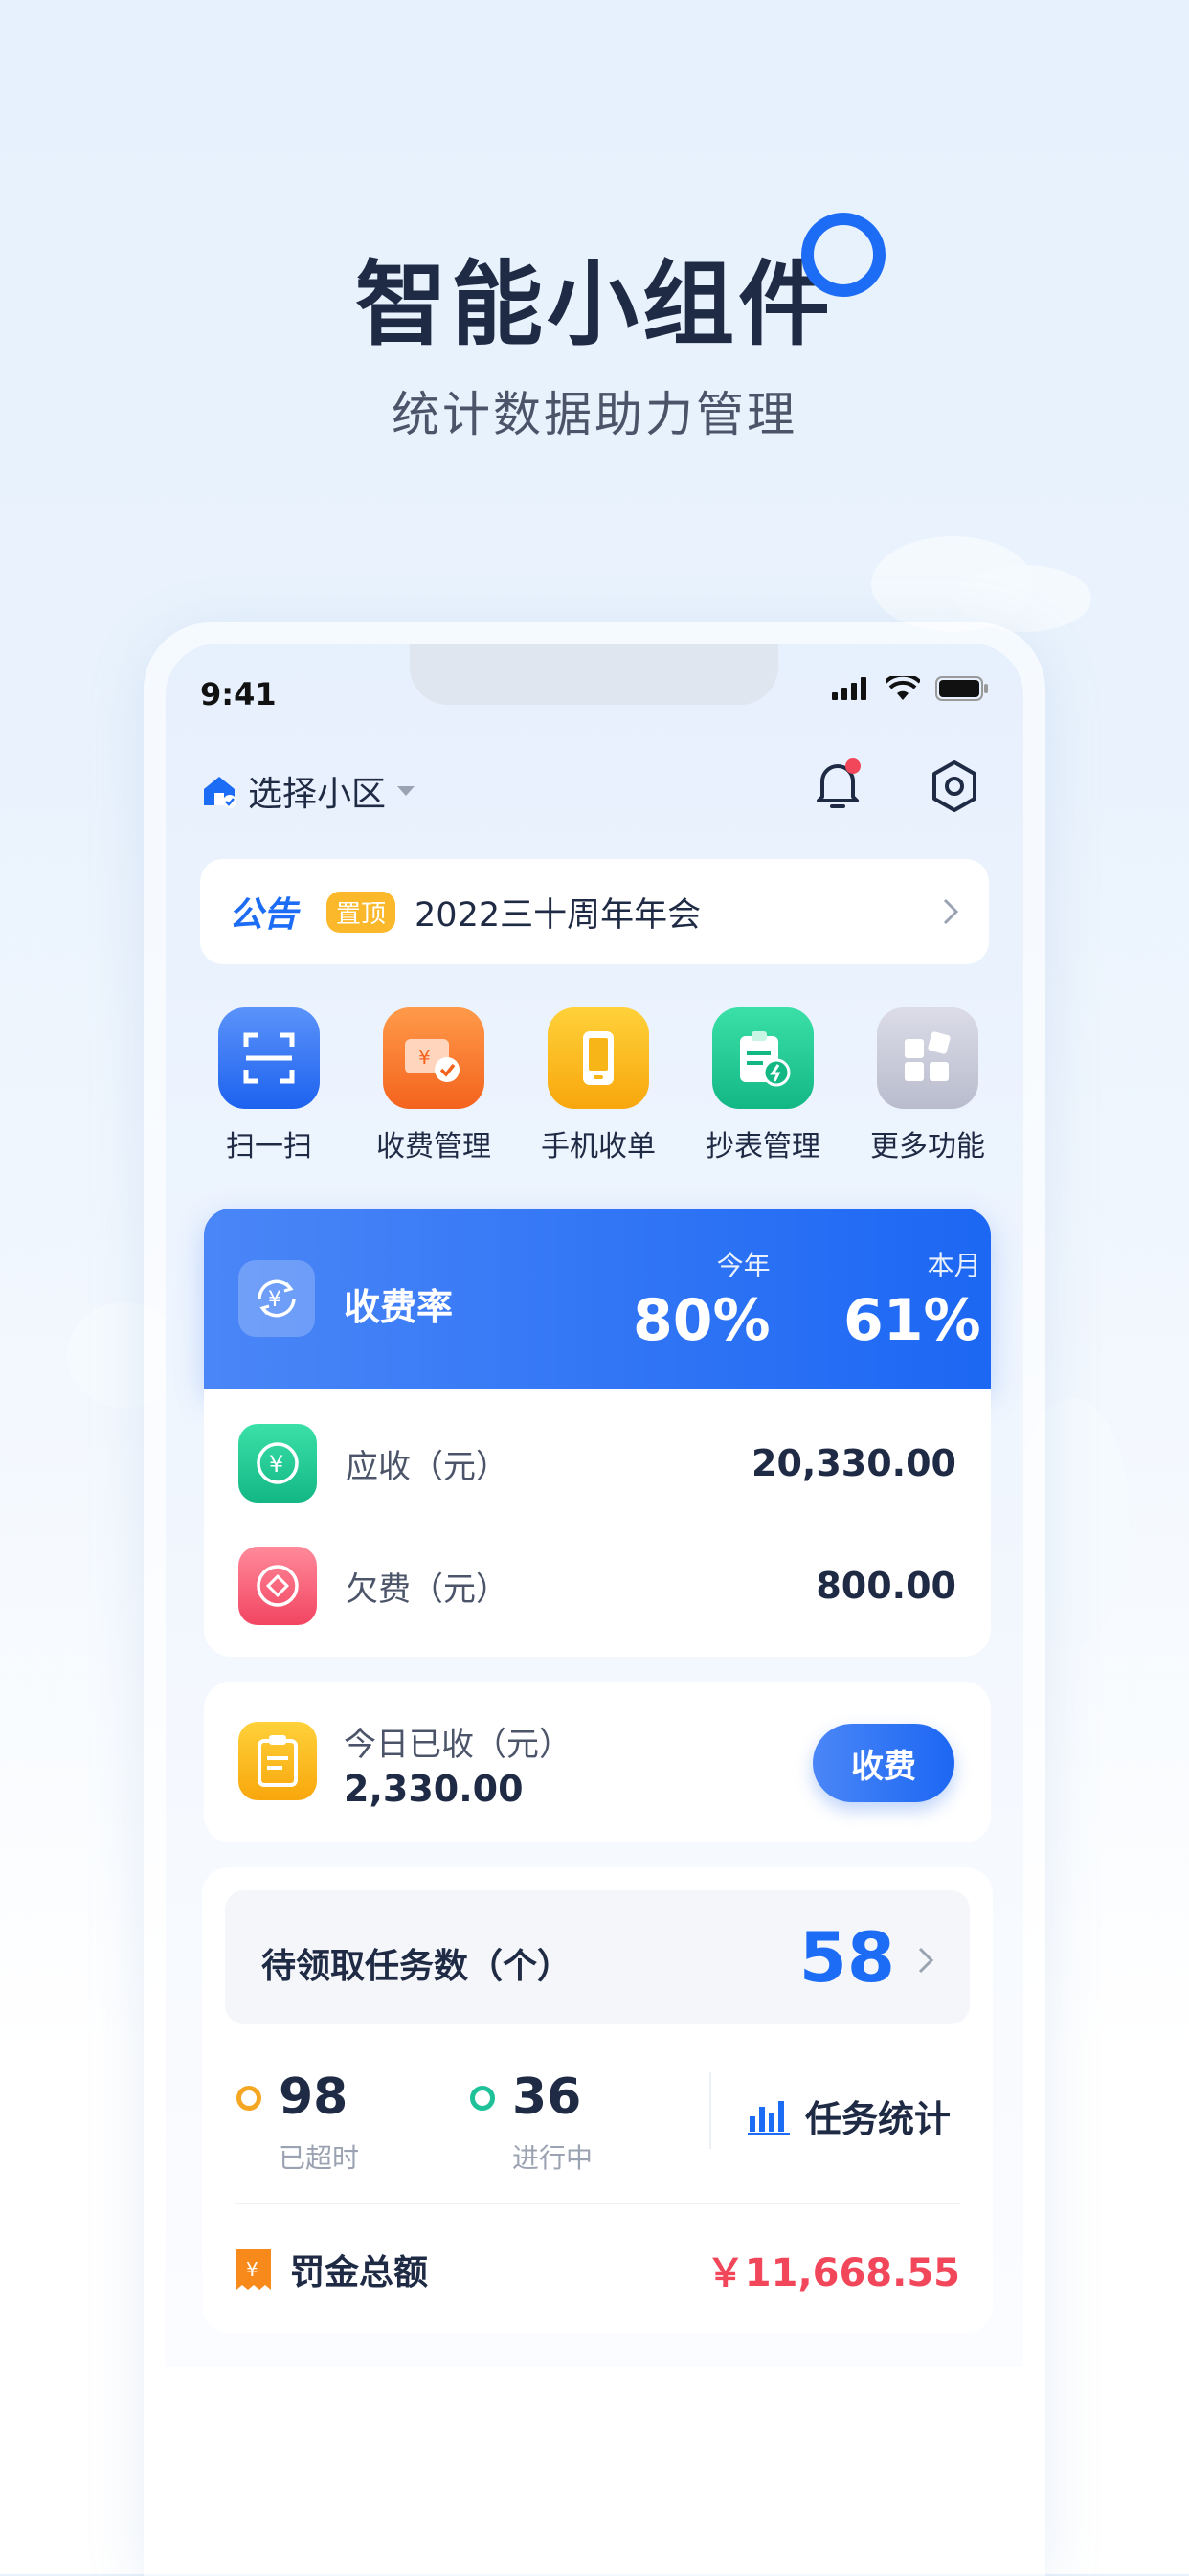  I want to click on collection-rate-title: 收费率, so click(399, 1307).